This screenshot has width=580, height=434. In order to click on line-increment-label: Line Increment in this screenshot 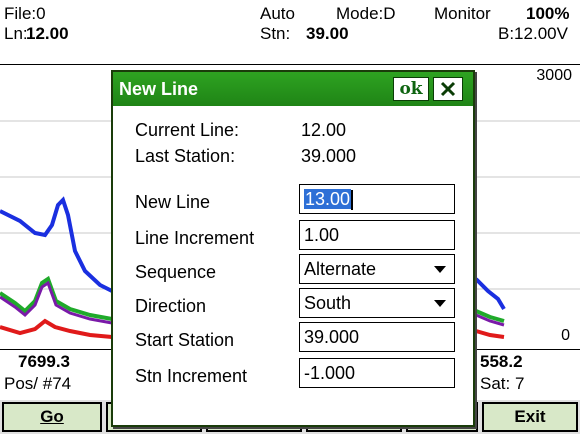, I will do `click(195, 238)`.